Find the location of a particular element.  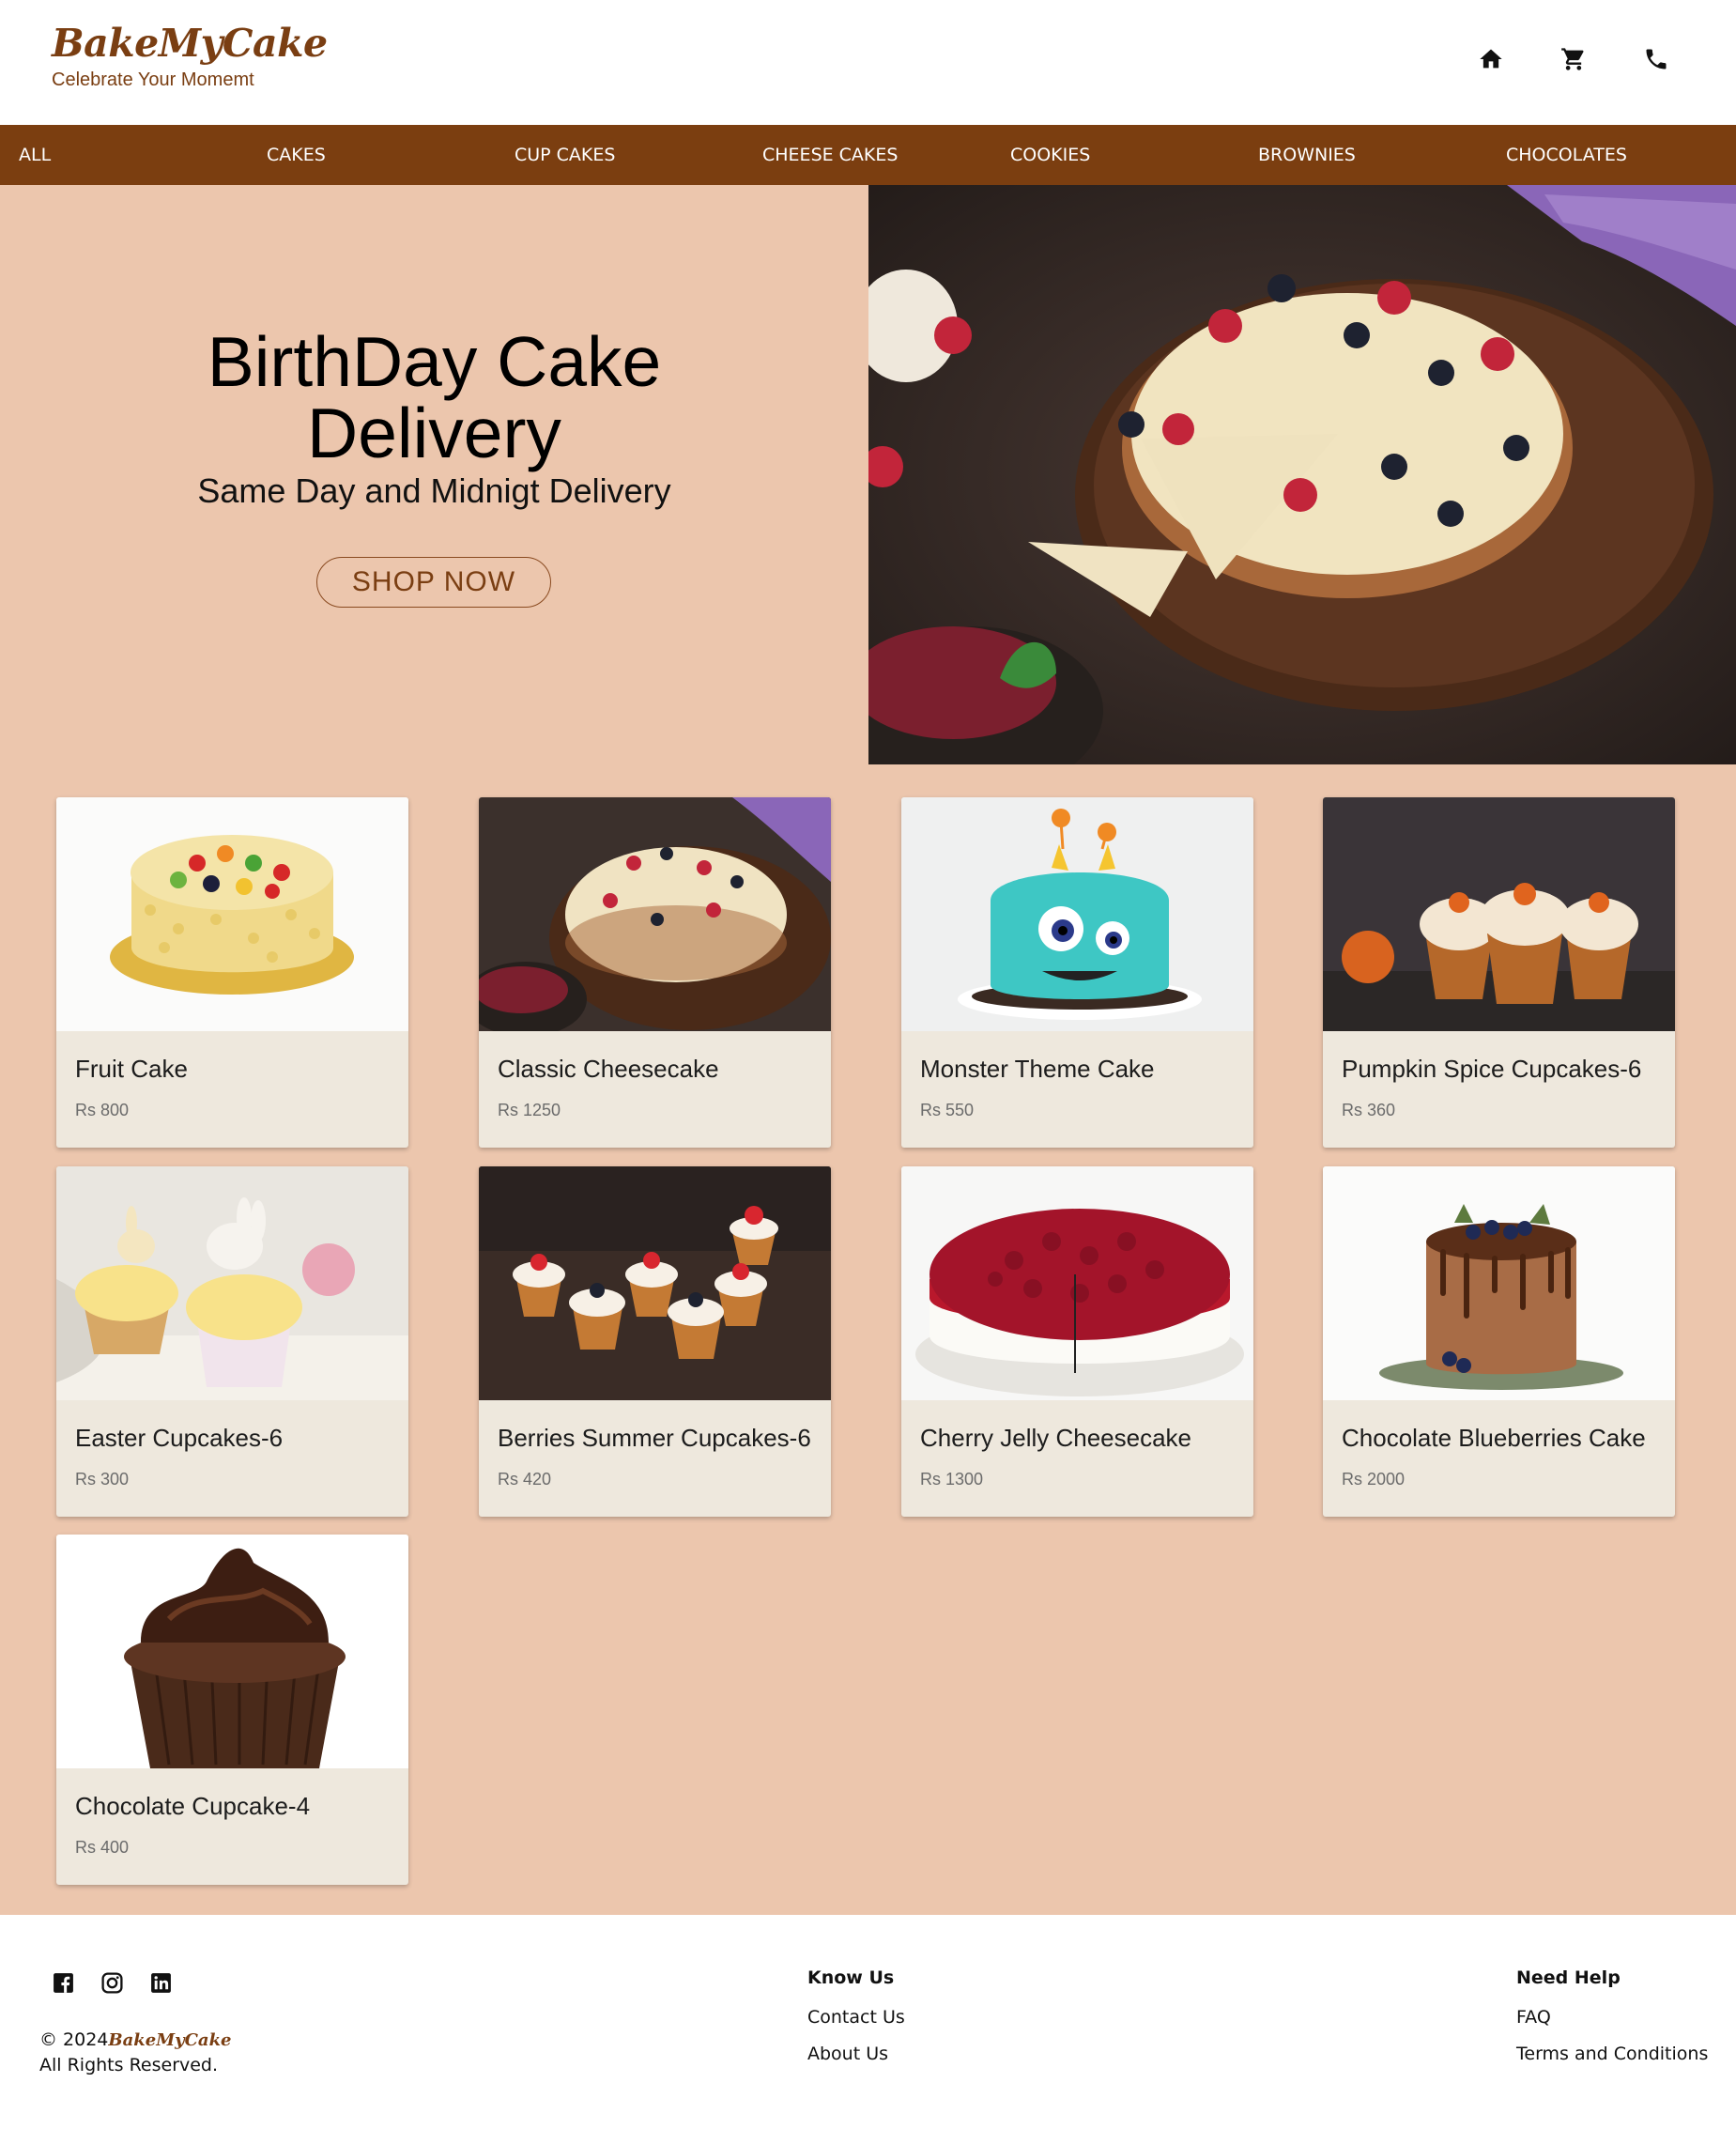

product-card-monster-theme-cake: Monster Theme Cake Rs 550 is located at coordinates (1077, 972).